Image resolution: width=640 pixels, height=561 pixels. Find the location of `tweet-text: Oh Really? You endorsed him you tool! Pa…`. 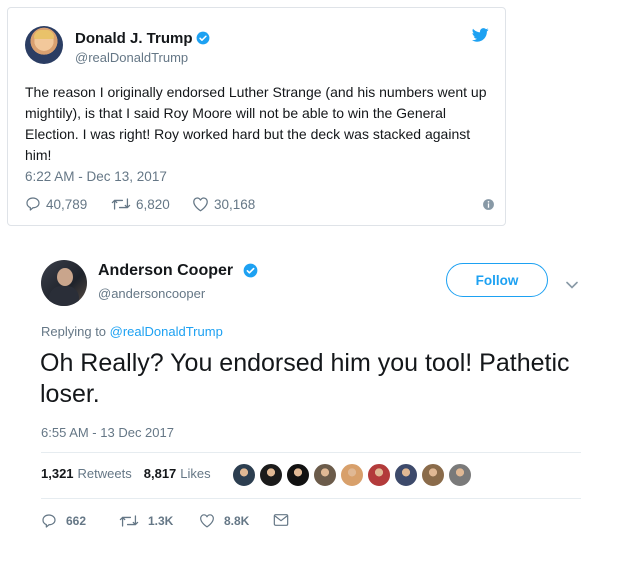

tweet-text: Oh Really? You endorsed him you tool! Pa… is located at coordinates (305, 378).